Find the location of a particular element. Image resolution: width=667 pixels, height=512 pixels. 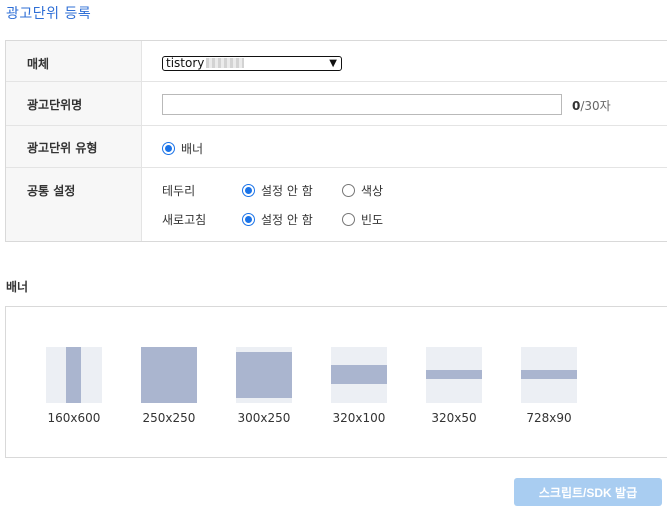

char-counter: 0/30자 is located at coordinates (591, 105).